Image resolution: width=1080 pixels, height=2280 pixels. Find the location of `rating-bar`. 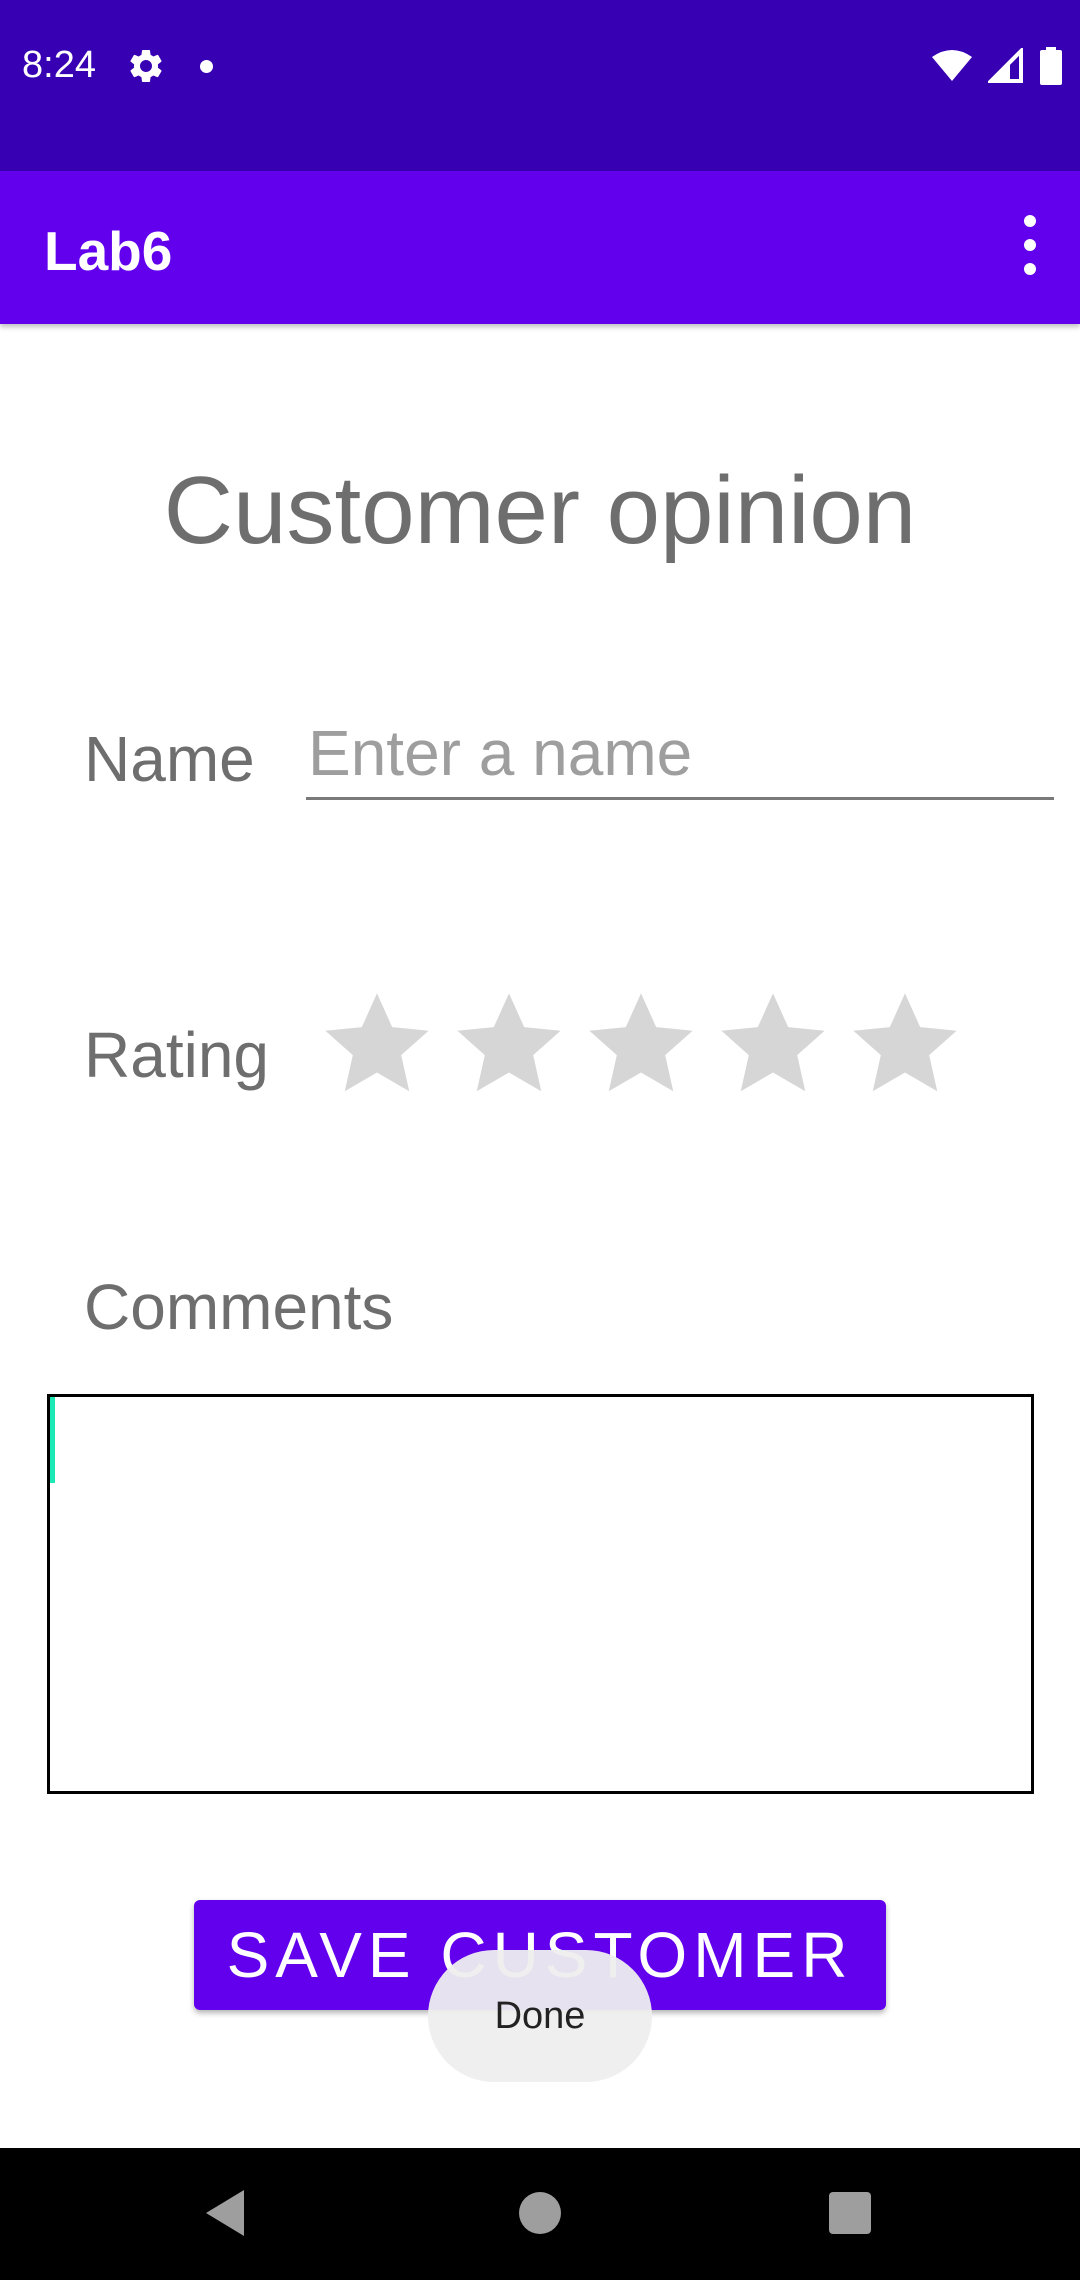

rating-bar is located at coordinates (641, 1045).